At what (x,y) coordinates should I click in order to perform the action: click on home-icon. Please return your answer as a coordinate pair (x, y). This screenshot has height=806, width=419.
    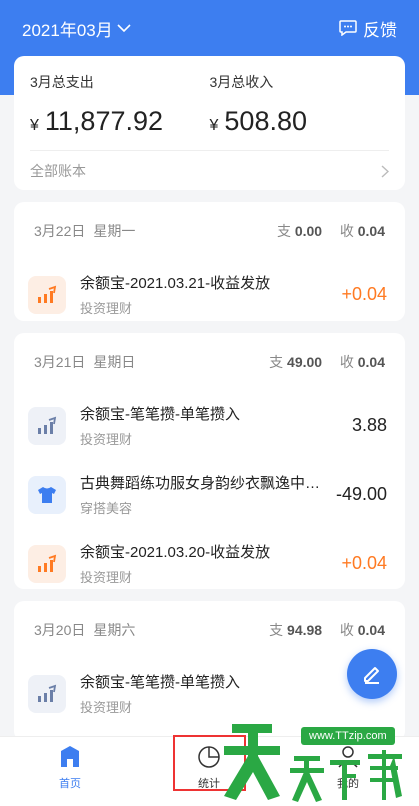
    Looking at the image, I should click on (70, 756).